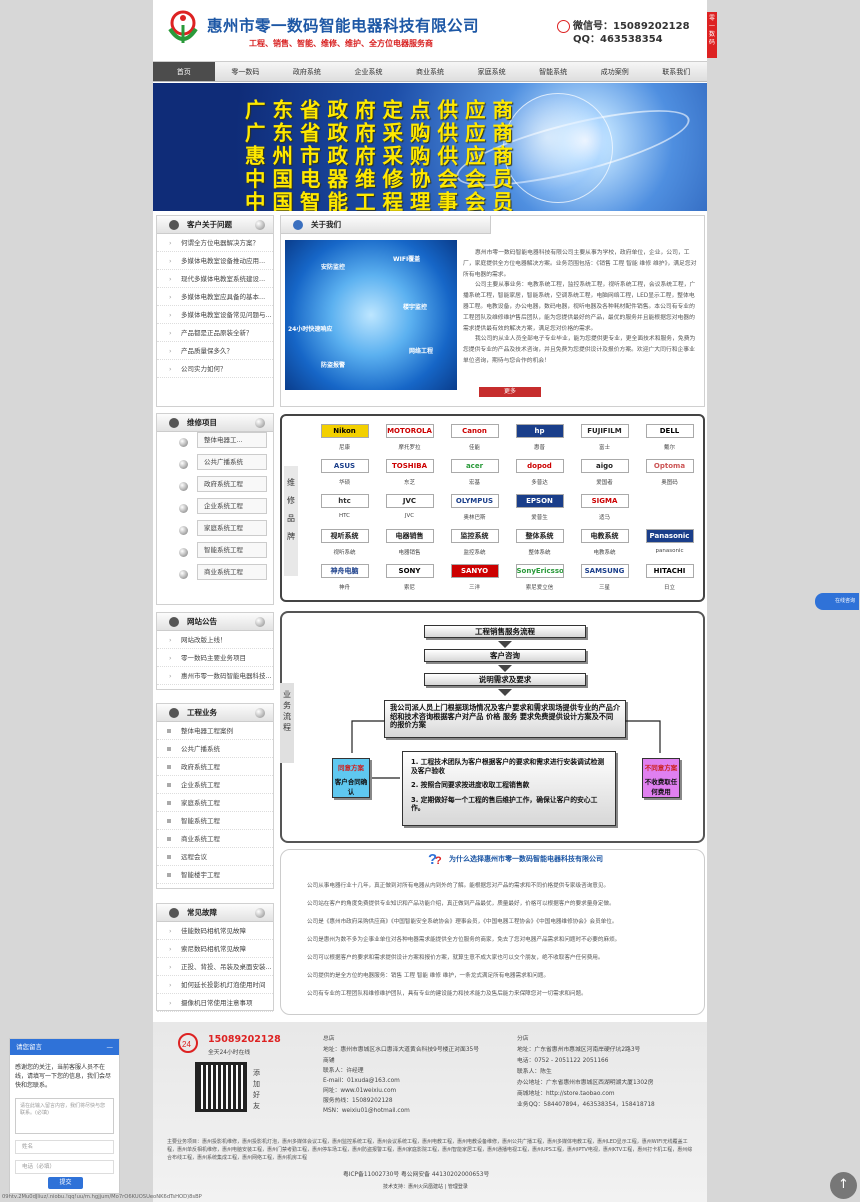 Image resolution: width=860 pixels, height=1202 pixels. What do you see at coordinates (430, 71) in the screenshot?
I see `nav-item-commercial: 商业系统` at bounding box center [430, 71].